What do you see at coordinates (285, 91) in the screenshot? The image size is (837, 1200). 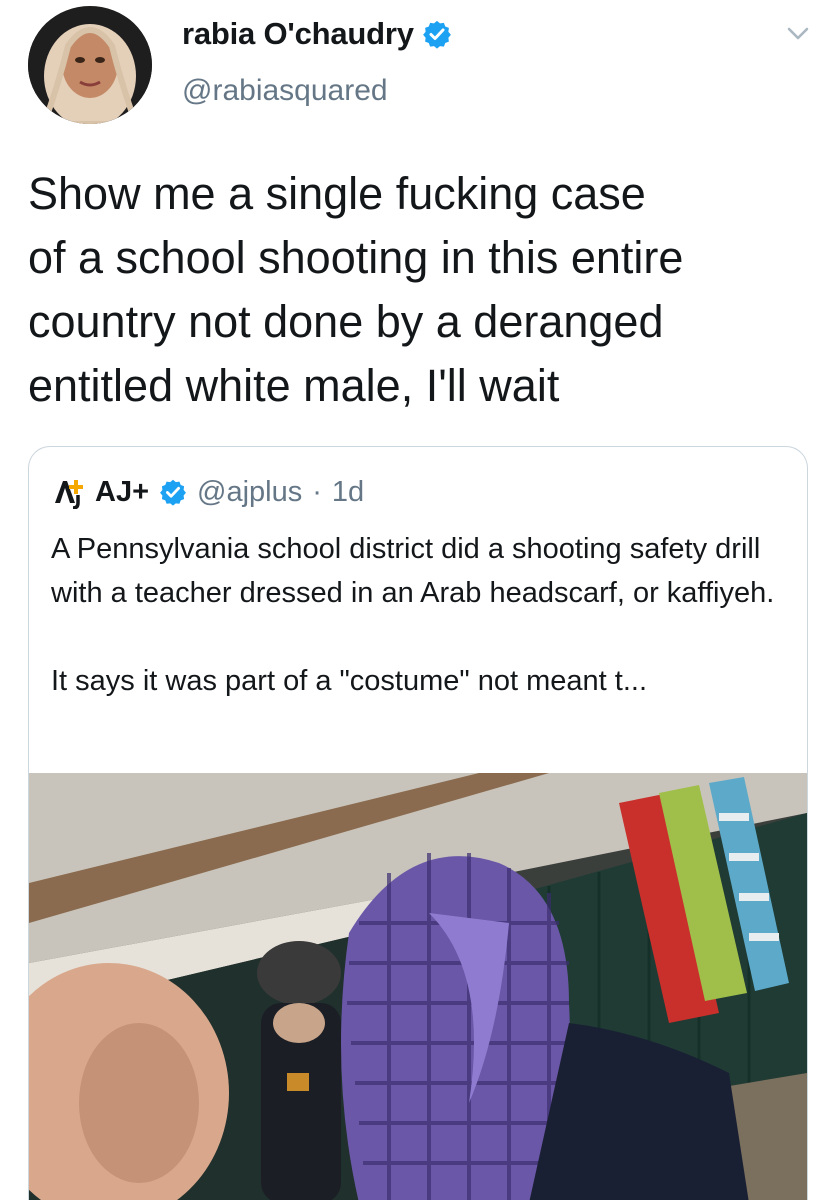 I see `handle: @rabiasquared` at bounding box center [285, 91].